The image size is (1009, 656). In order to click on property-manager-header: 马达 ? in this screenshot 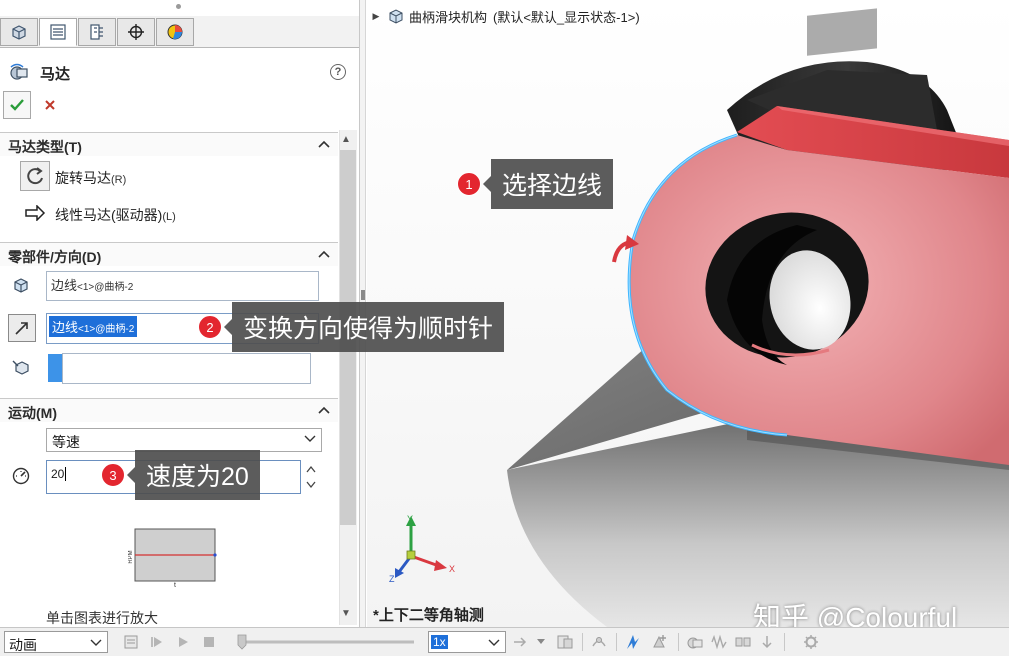, I will do `click(179, 72)`.